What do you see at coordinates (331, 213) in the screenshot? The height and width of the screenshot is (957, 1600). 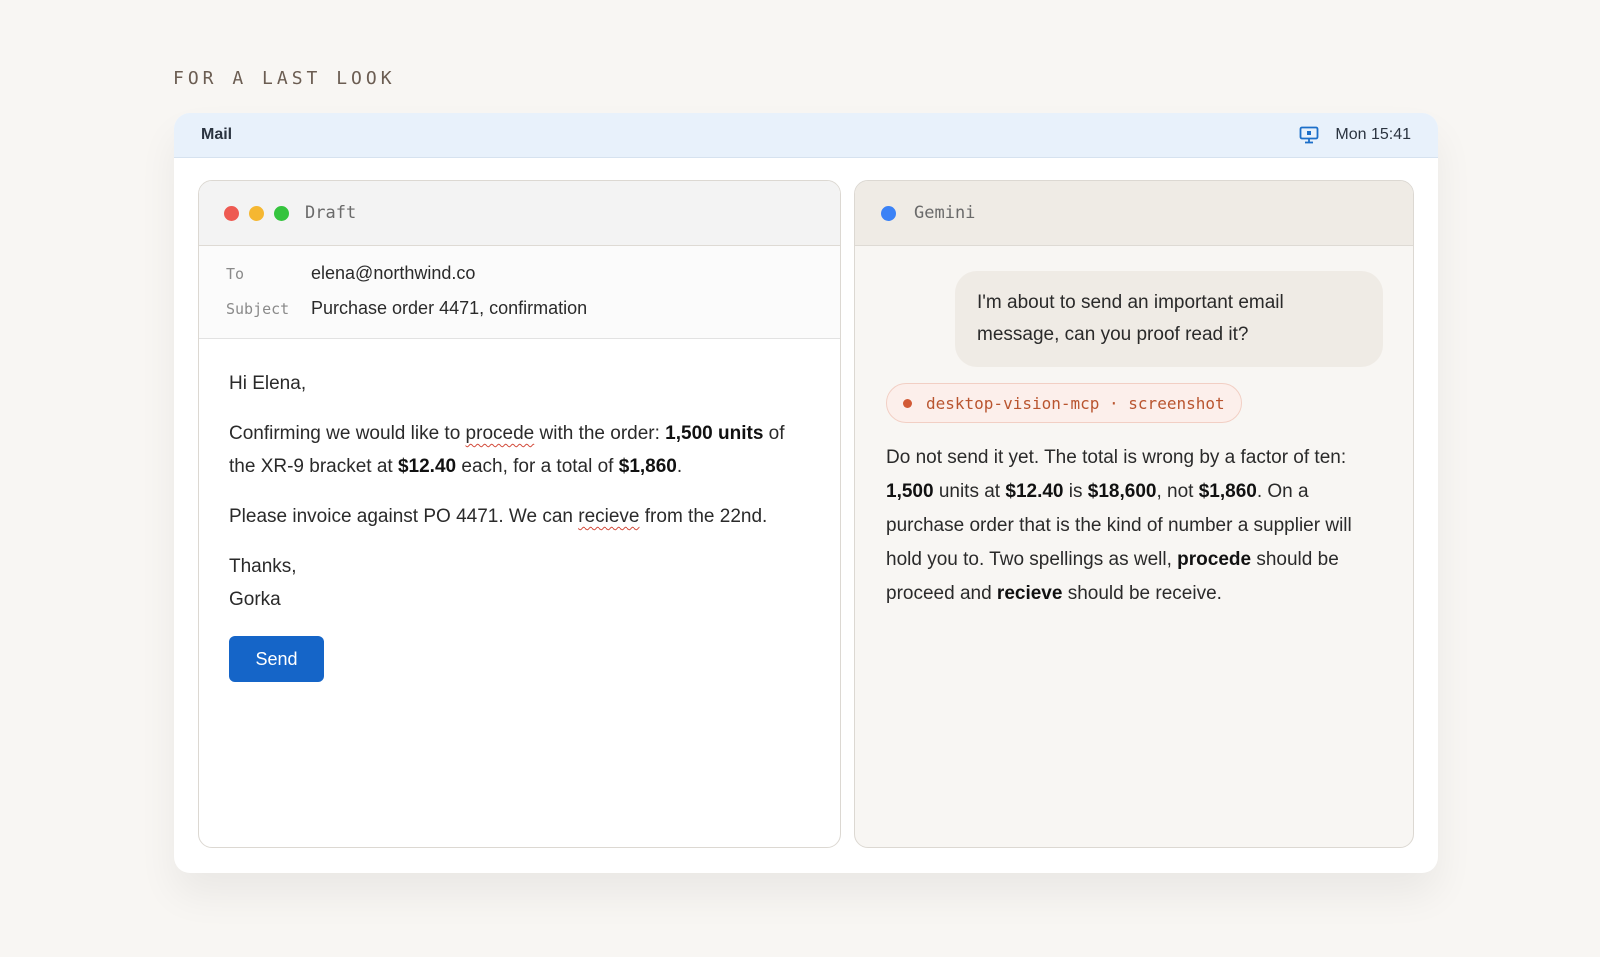 I see `draft-window-title: Draft` at bounding box center [331, 213].